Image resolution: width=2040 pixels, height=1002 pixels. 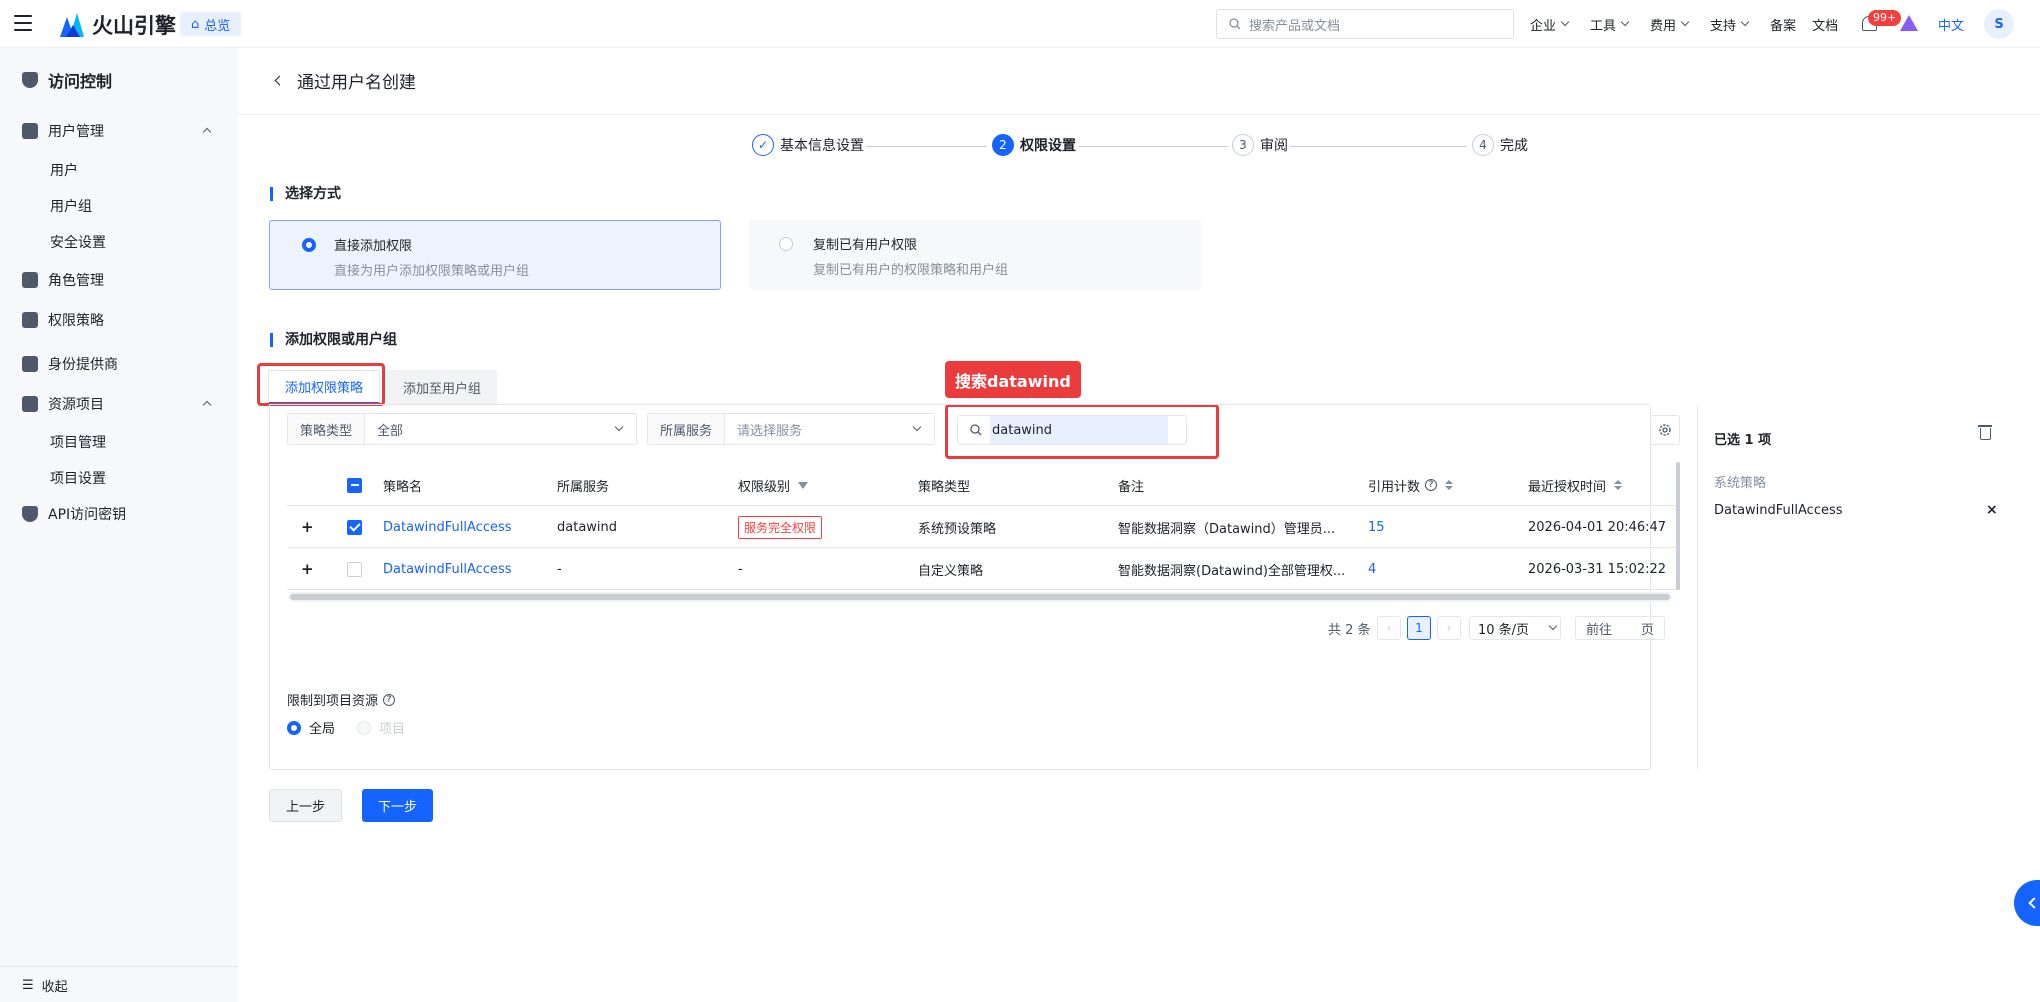 I want to click on sidebar-item-role-management: 角色管理, so click(x=63, y=280).